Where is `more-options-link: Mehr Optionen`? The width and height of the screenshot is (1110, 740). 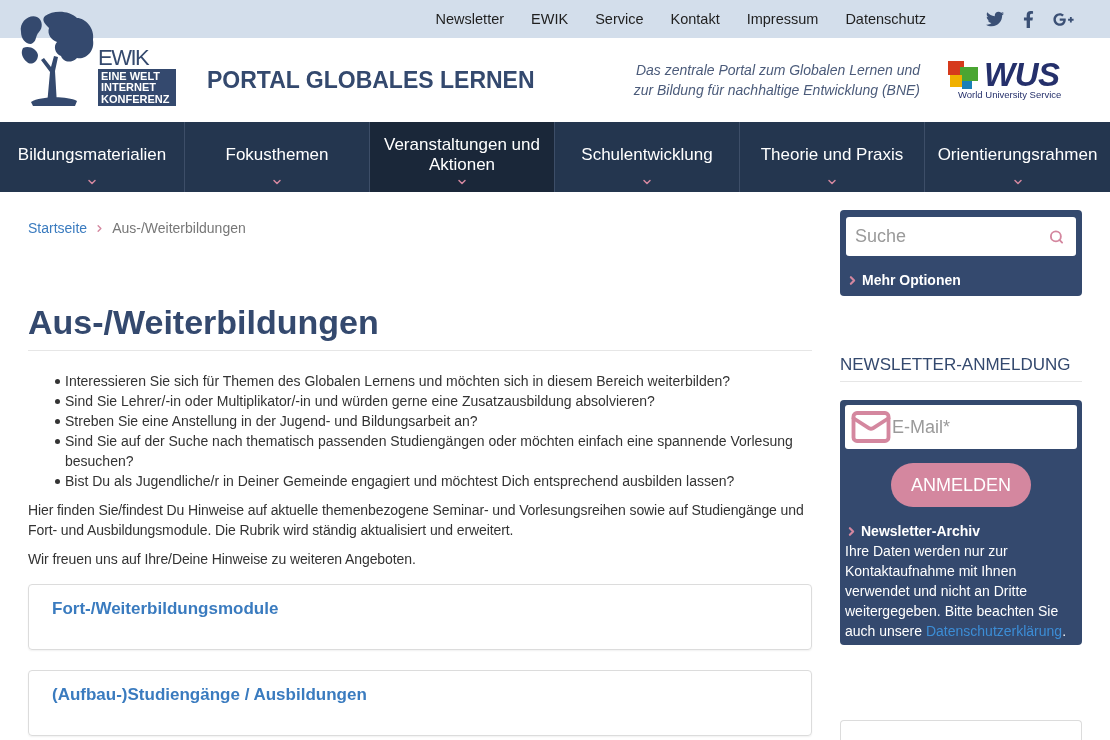 more-options-link: Mehr Optionen is located at coordinates (961, 280).